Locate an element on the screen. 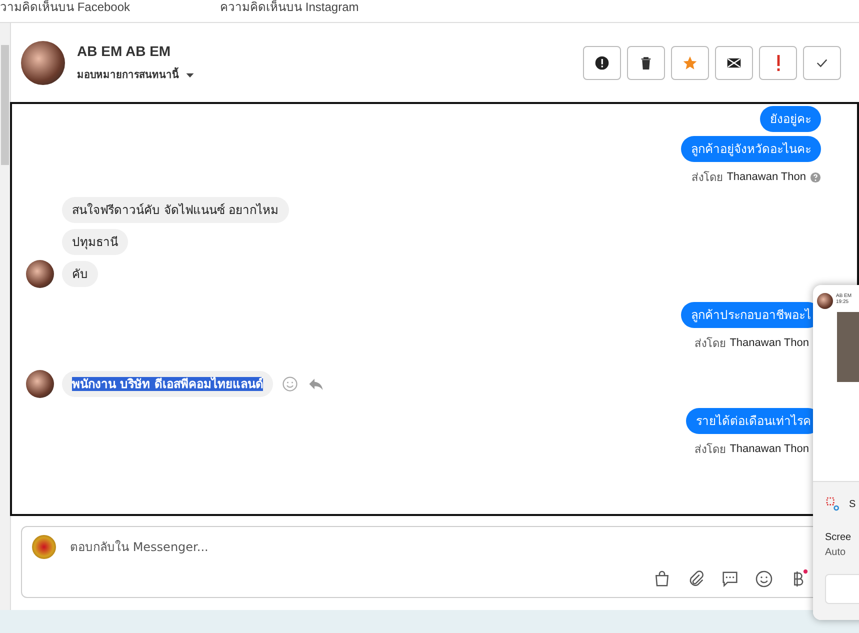 The image size is (859, 633). app-name: S is located at coordinates (852, 504).